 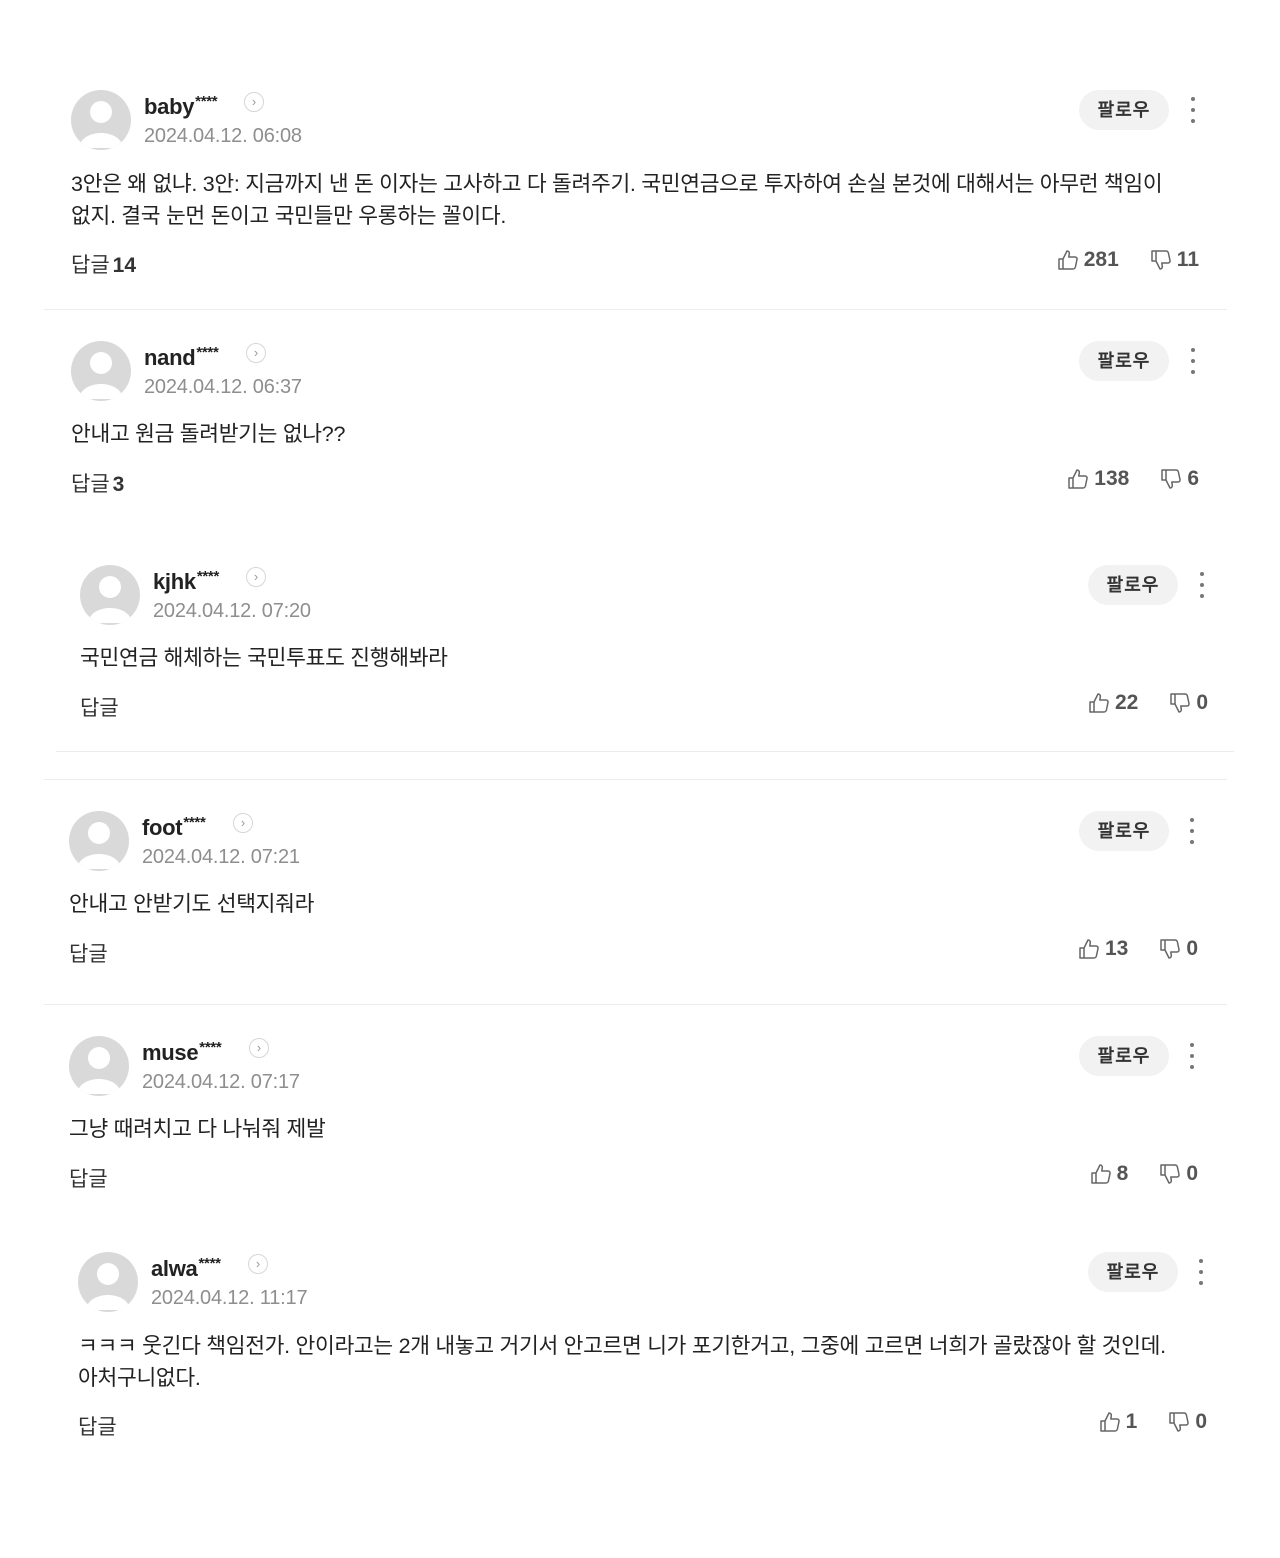 I want to click on vote-group: 13 0, so click(x=1137, y=949).